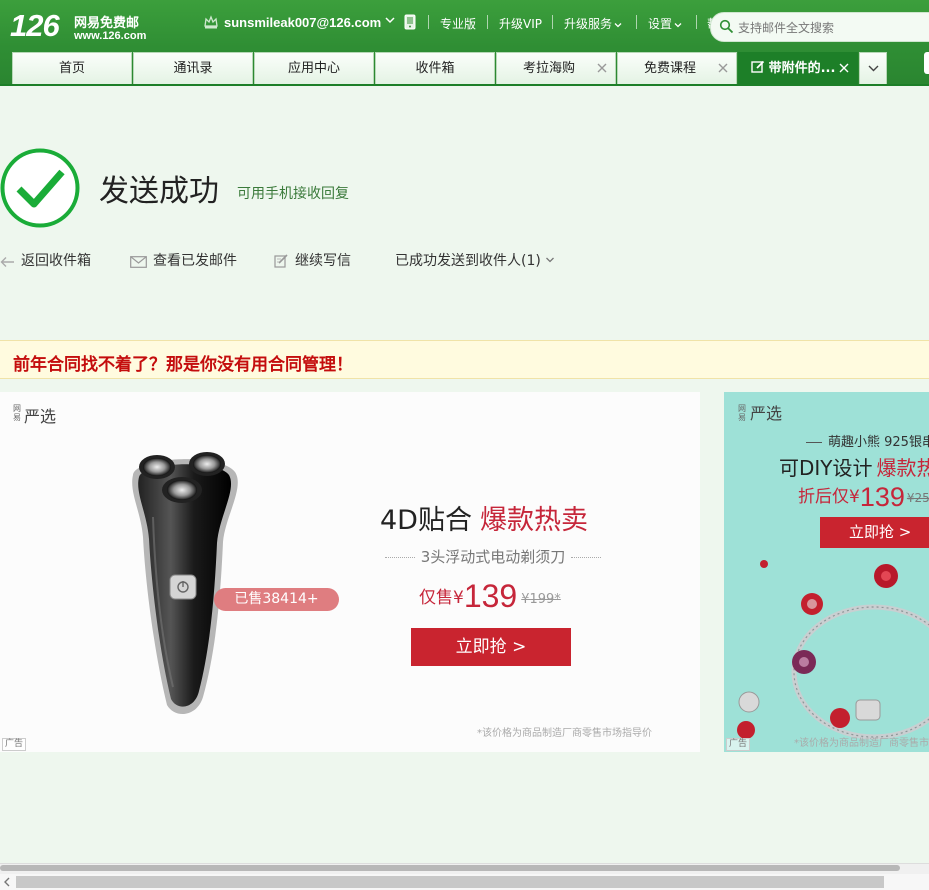 The height and width of the screenshot is (890, 929). Describe the element at coordinates (786, 28) in the screenshot. I see `search-placeholder: 支持邮件全文搜索` at that location.